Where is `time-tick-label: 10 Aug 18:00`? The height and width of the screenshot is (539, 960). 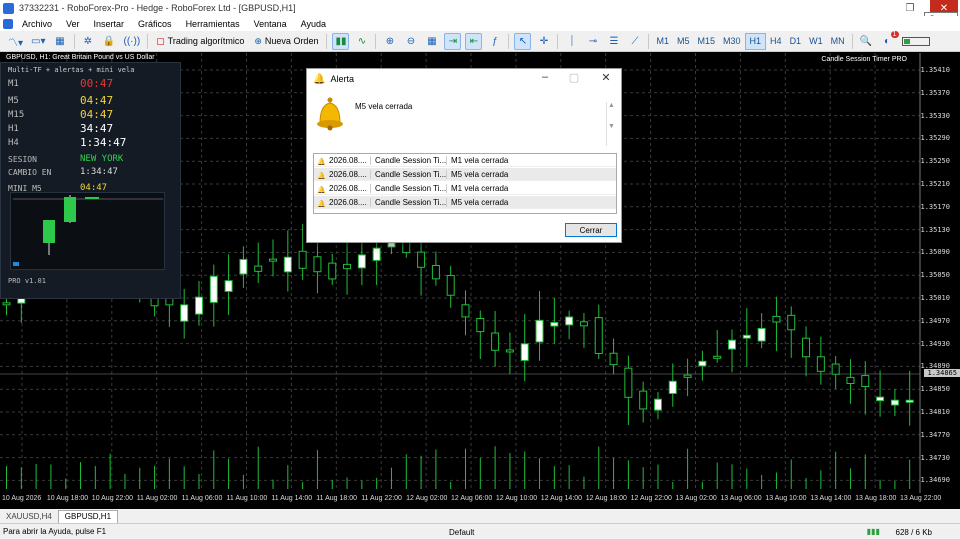
time-tick-label: 10 Aug 18:00 is located at coordinates (67, 498).